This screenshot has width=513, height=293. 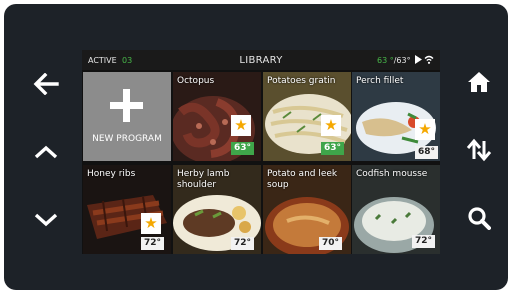 What do you see at coordinates (127, 139) in the screenshot?
I see `new-program-label: NEW PROGRAM` at bounding box center [127, 139].